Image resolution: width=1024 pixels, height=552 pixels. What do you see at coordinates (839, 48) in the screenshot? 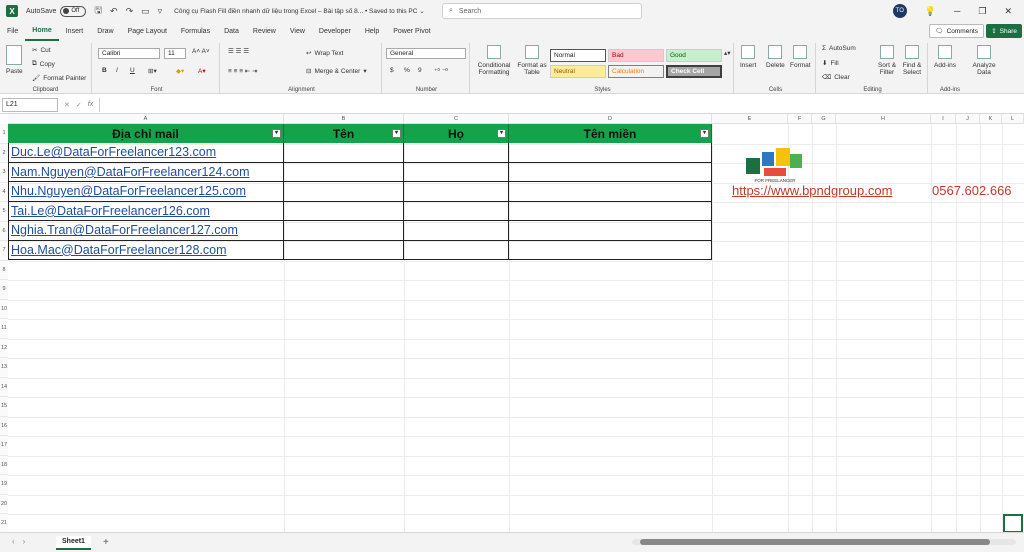
I see `autosum-button: Σ AutoSum` at bounding box center [839, 48].